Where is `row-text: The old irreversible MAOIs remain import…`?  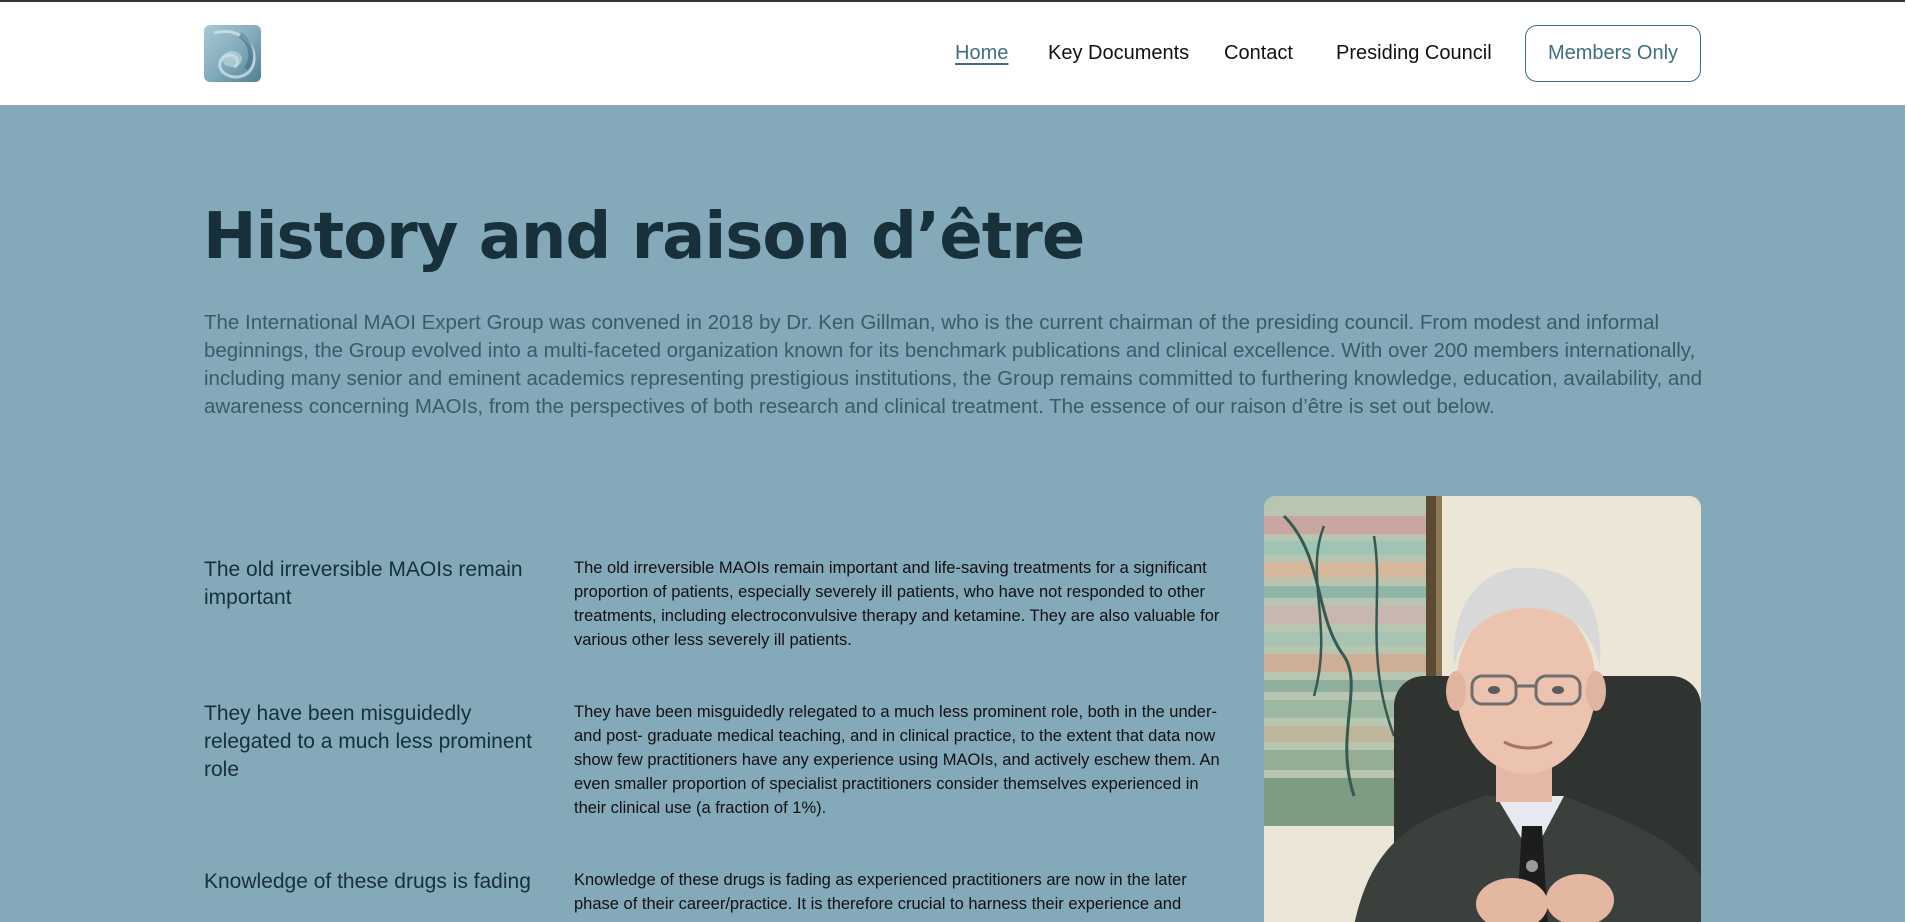 row-text: The old irreversible MAOIs remain import… is located at coordinates (897, 604).